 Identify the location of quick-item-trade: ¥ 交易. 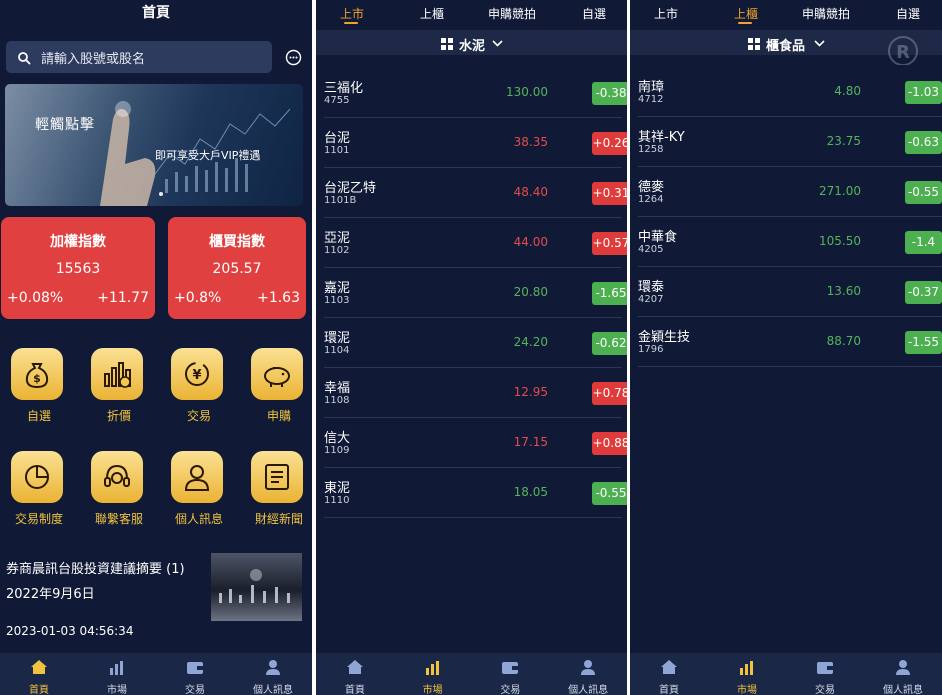
(199, 387).